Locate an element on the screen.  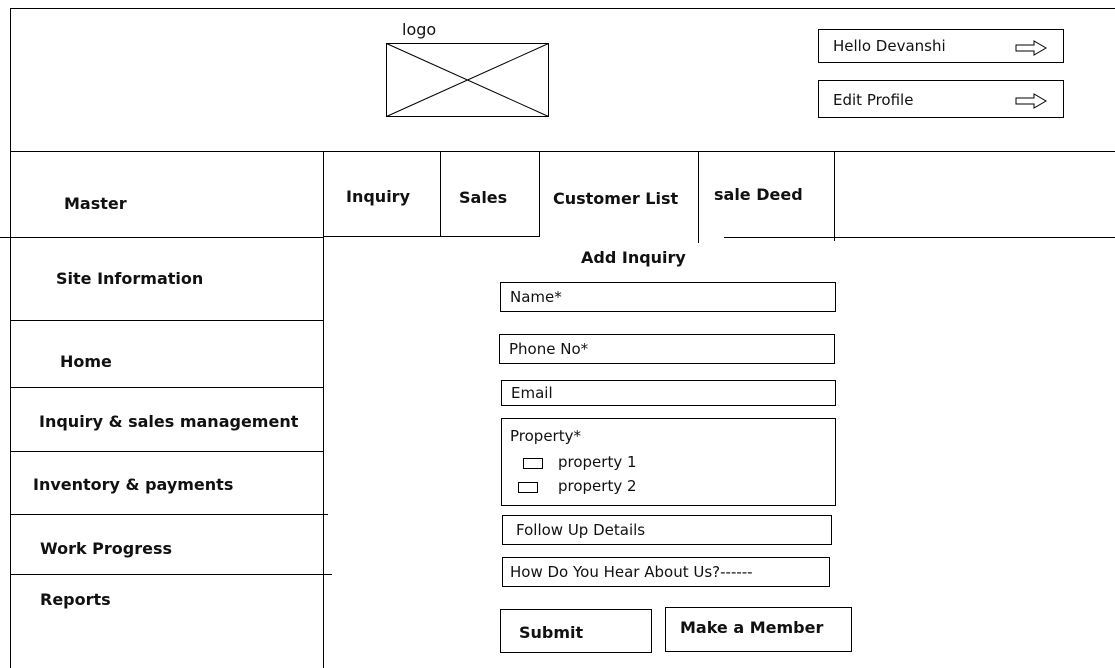
hear-about-select: How Do You Hear About Us?------ is located at coordinates (666, 572).